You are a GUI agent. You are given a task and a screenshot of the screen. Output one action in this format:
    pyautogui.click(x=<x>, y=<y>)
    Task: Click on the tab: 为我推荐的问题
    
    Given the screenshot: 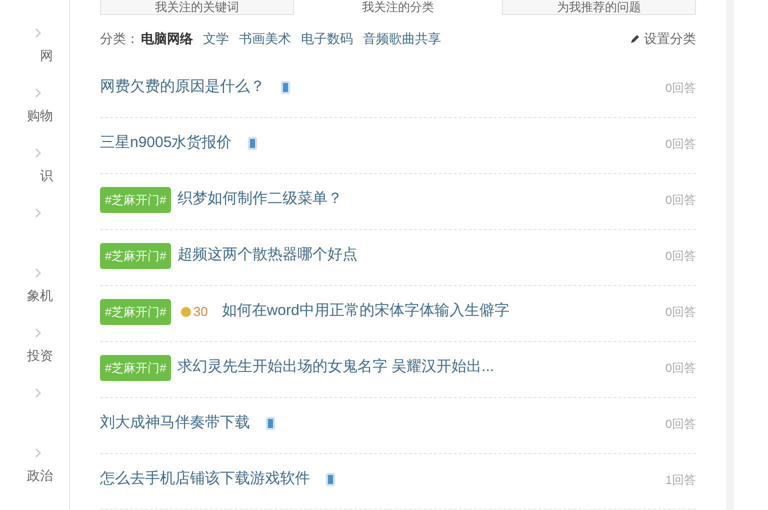 What is the action you would take?
    pyautogui.click(x=599, y=7)
    